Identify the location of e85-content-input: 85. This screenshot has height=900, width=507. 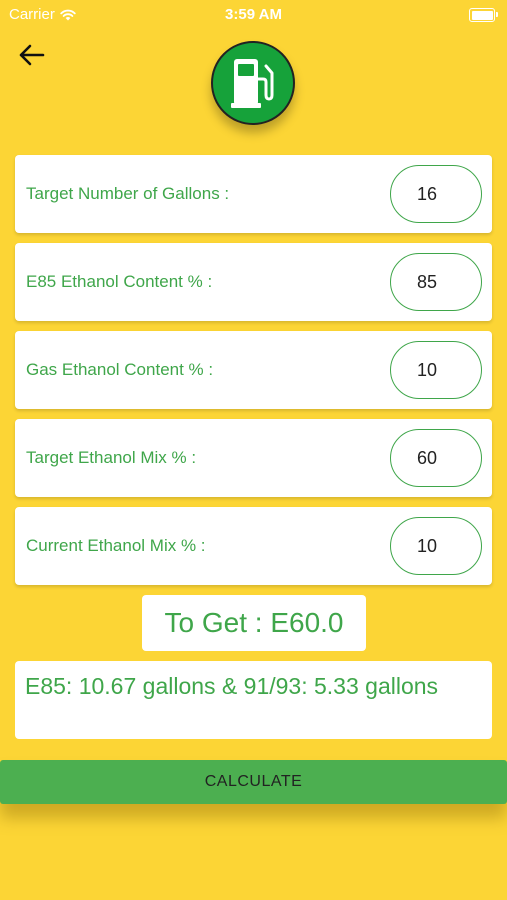
(436, 282).